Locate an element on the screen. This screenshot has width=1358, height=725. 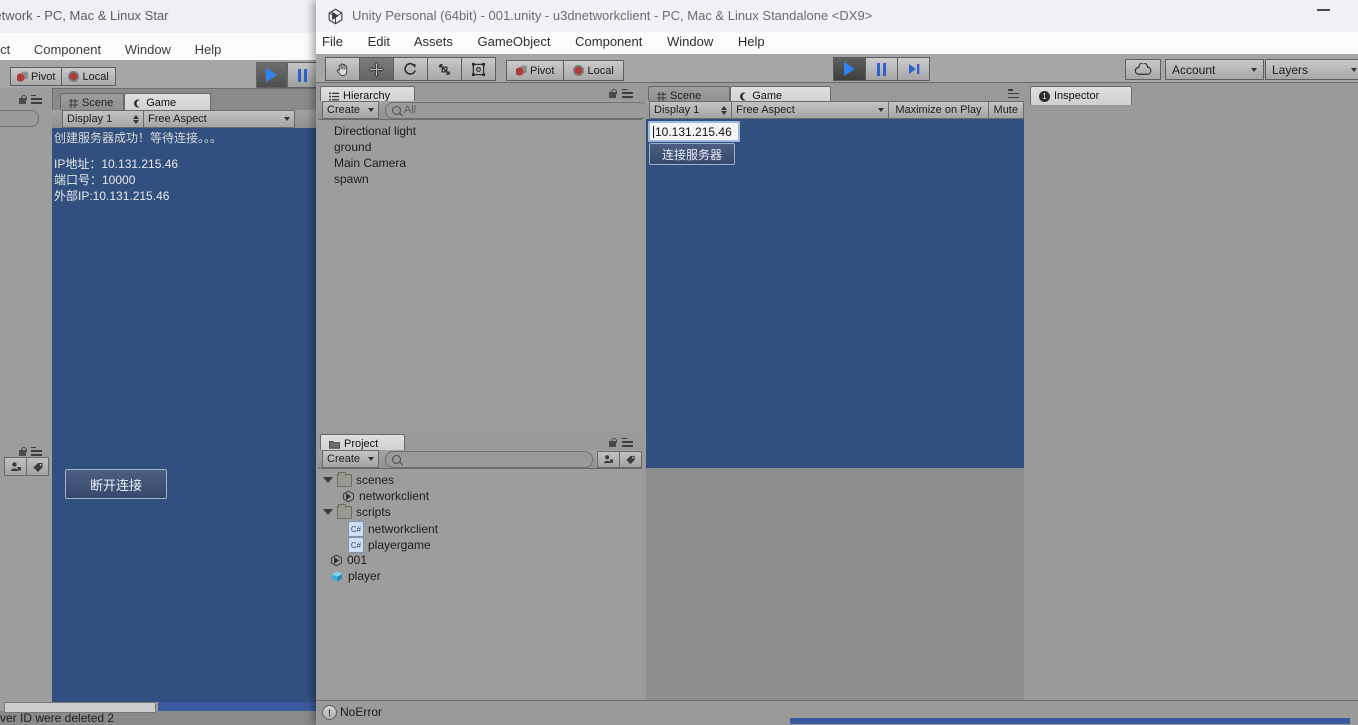
inspector-tabstrip: 1 Inspector is located at coordinates (1081, 95).